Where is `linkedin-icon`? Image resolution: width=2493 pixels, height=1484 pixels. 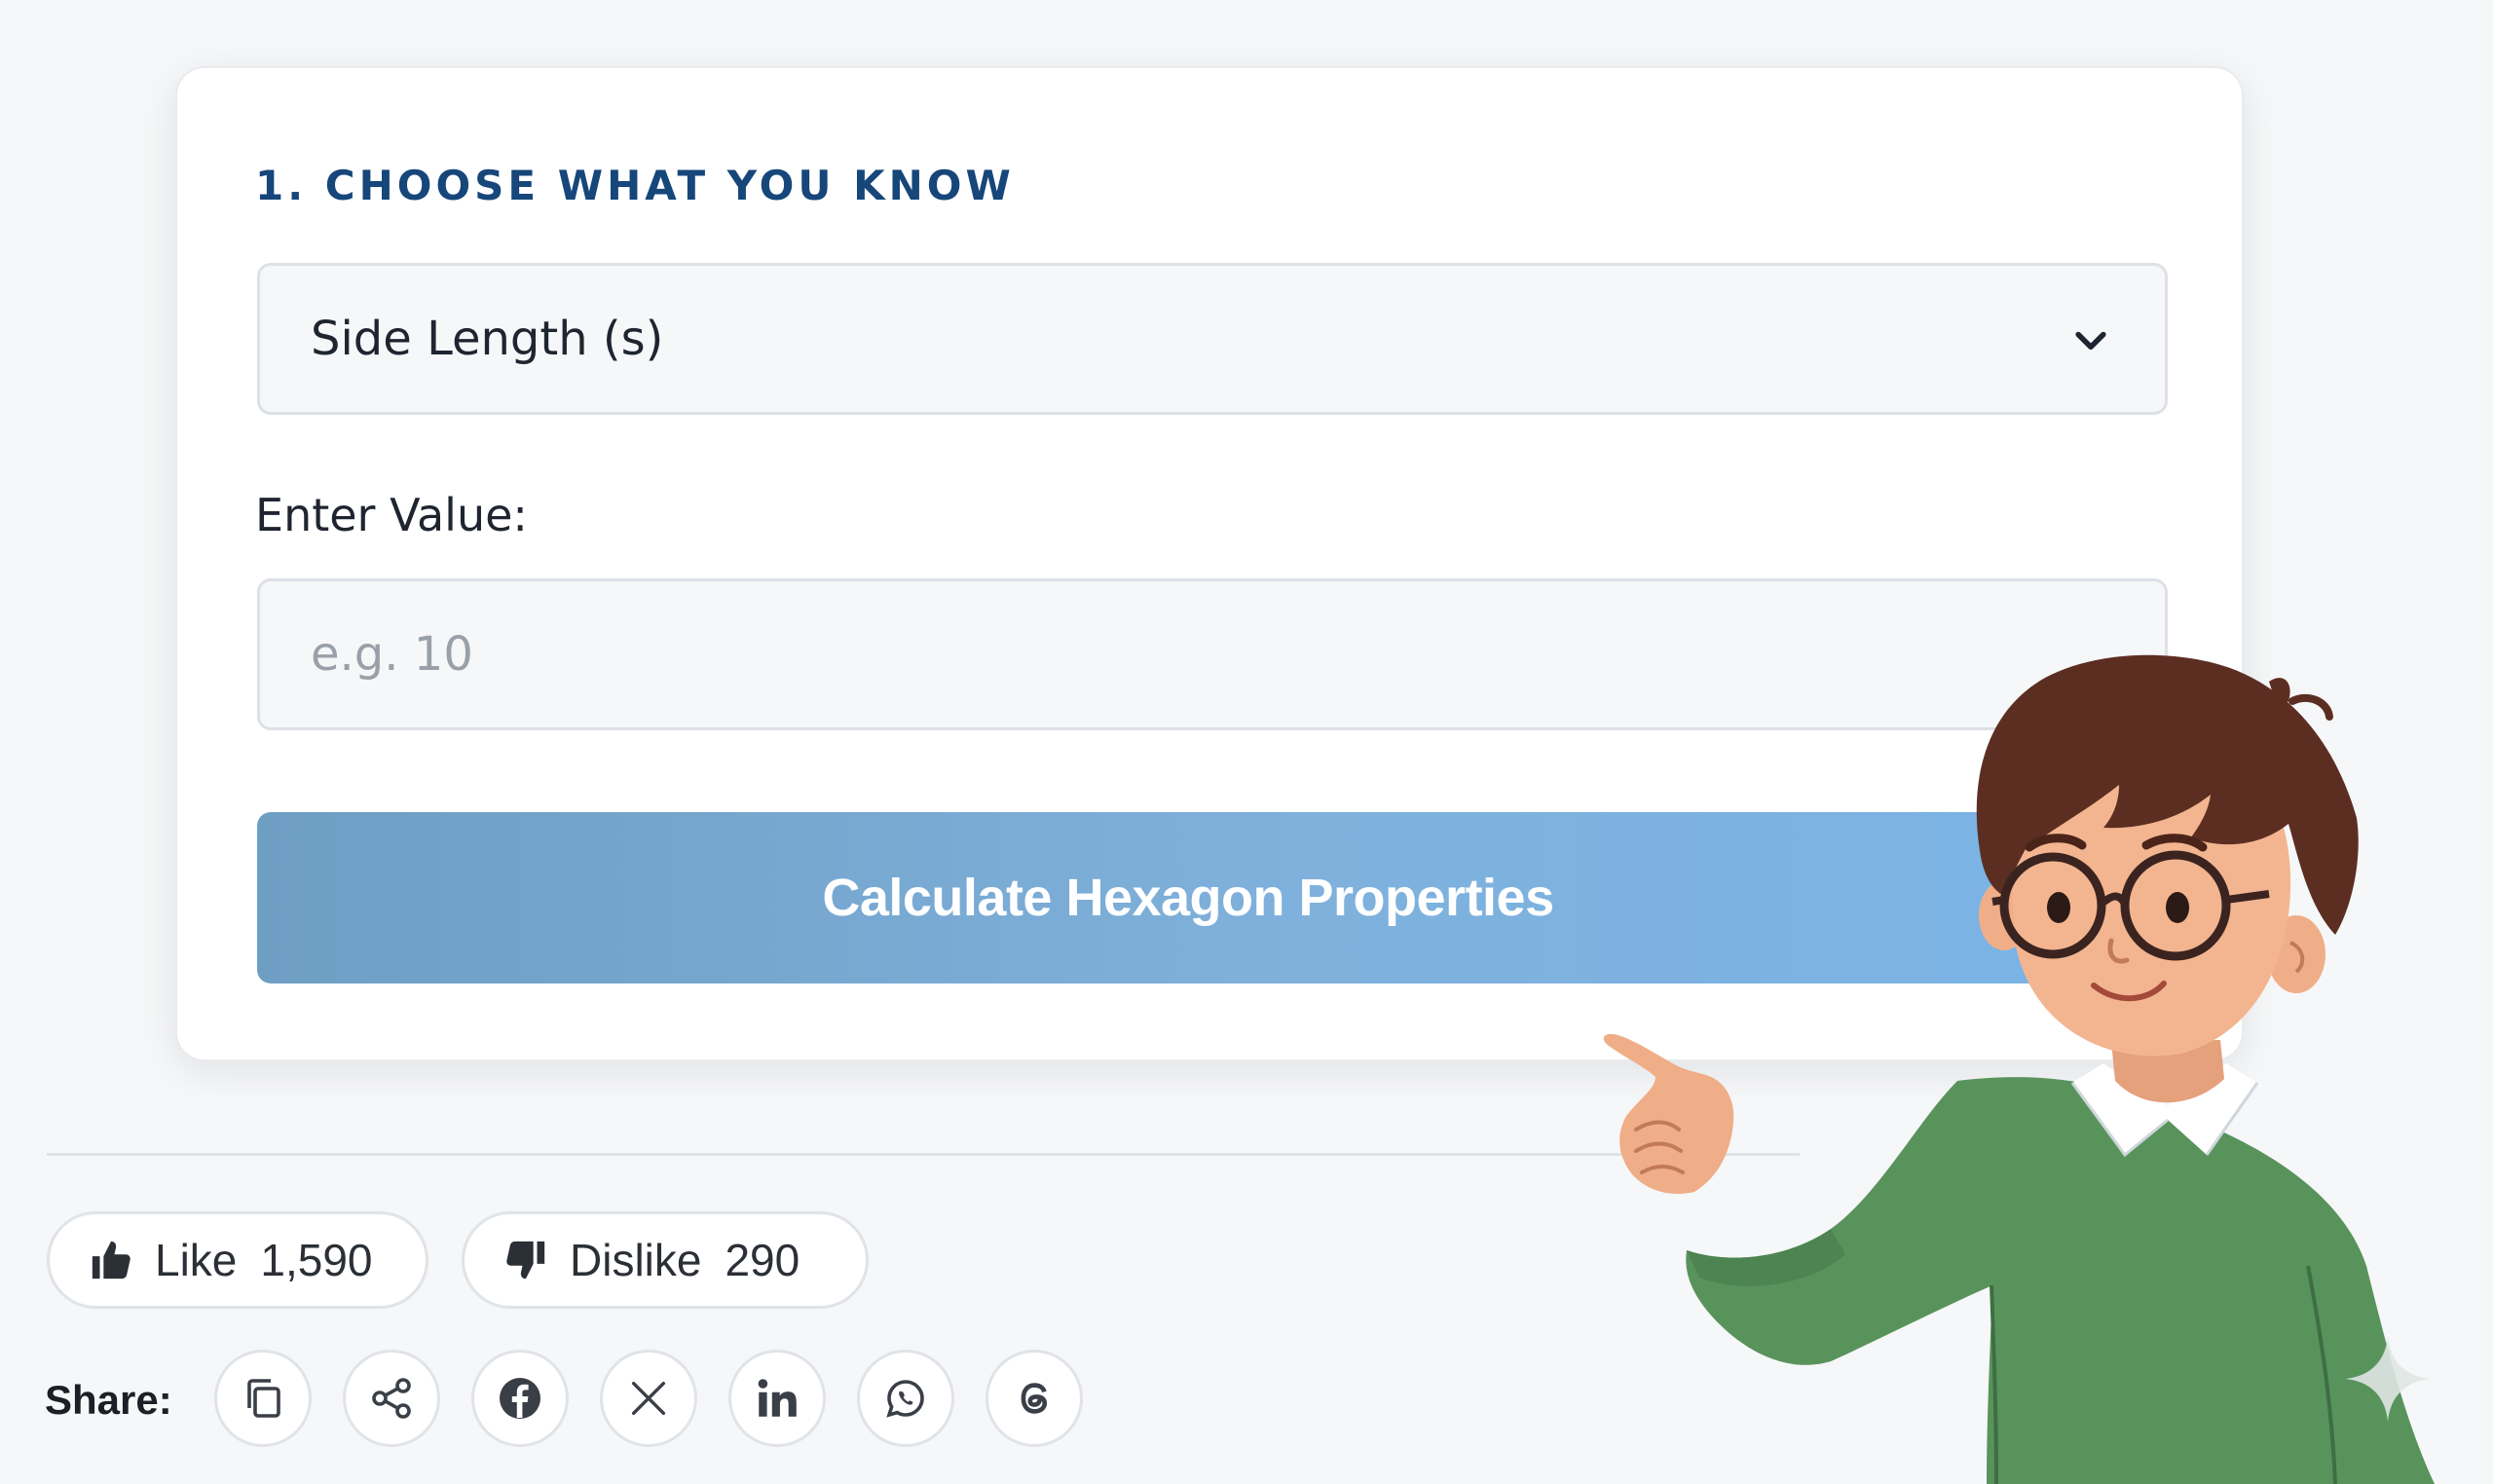 linkedin-icon is located at coordinates (778, 1398).